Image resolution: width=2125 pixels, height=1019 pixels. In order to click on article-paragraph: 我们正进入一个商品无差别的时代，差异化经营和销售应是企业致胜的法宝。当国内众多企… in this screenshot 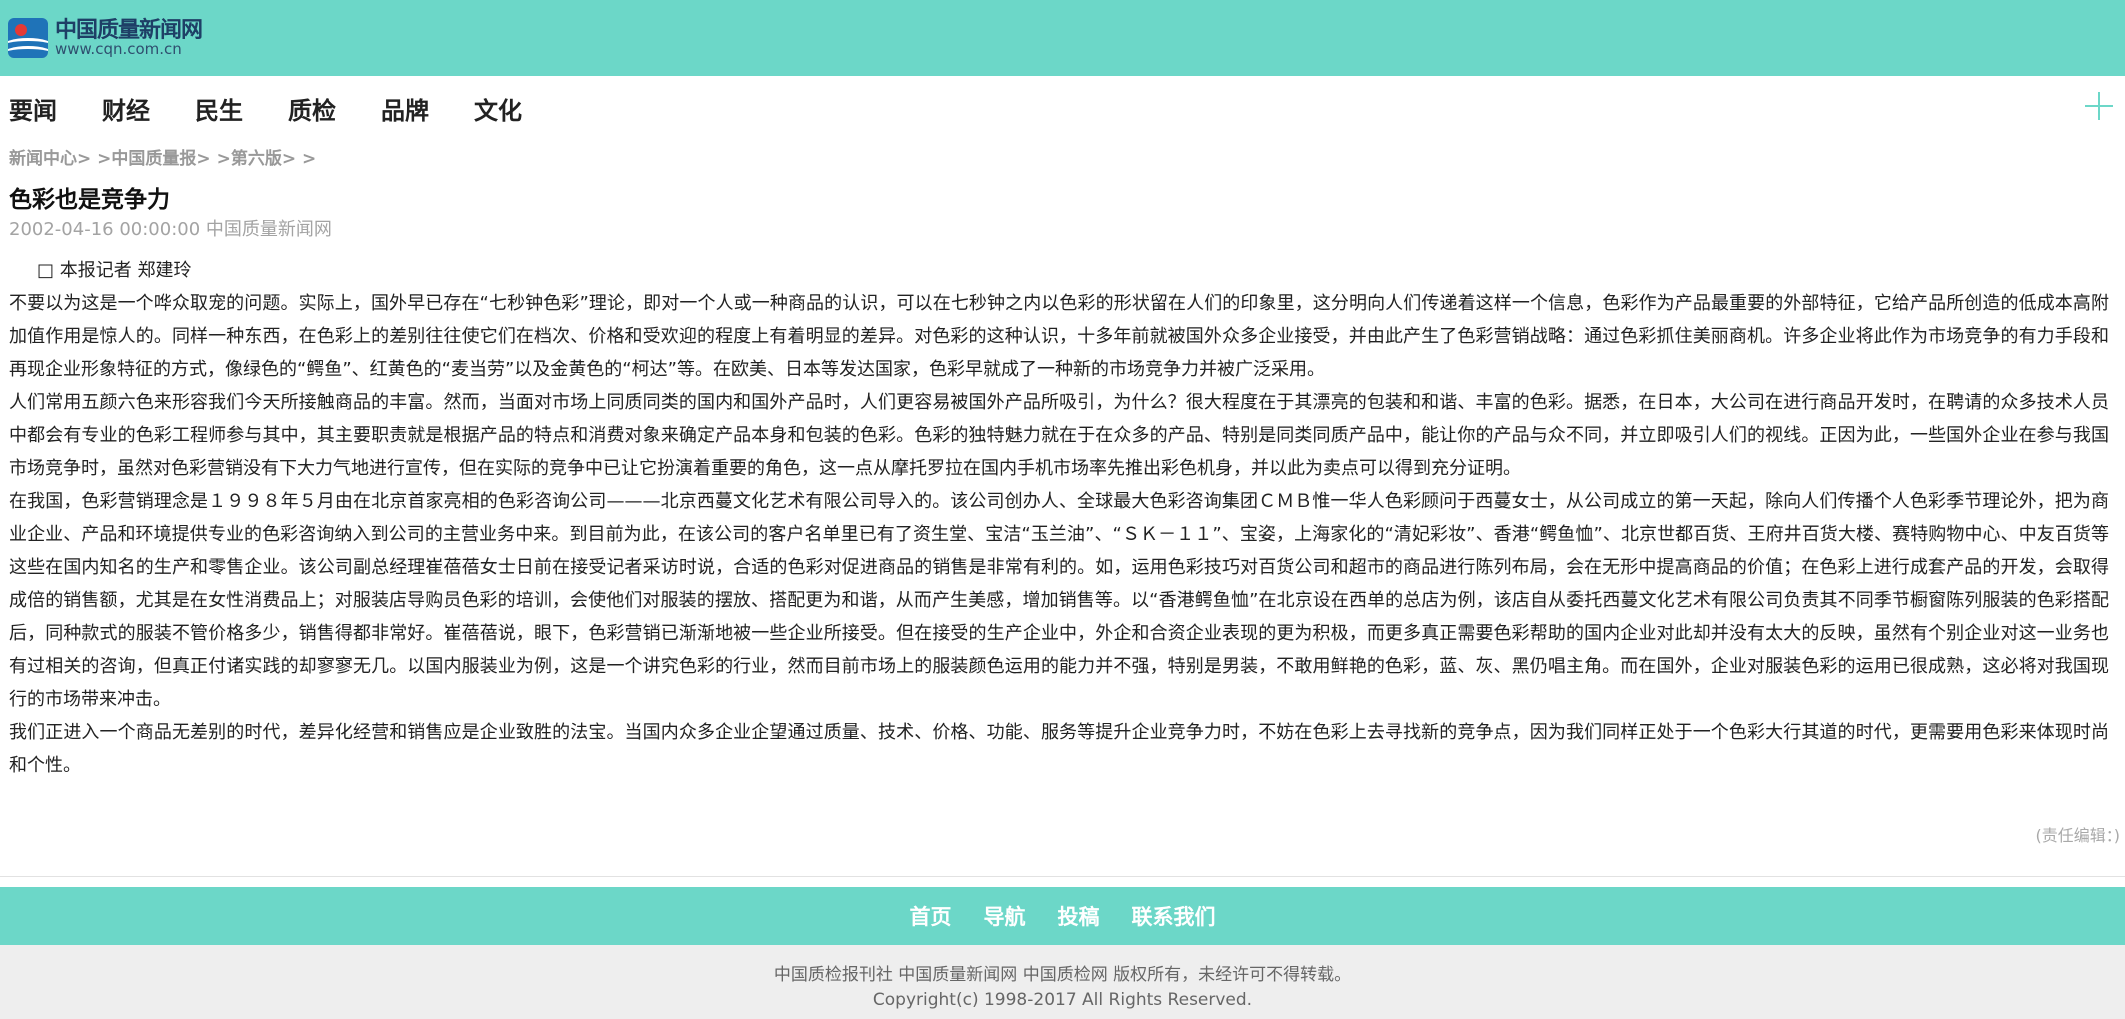, I will do `click(1059, 749)`.